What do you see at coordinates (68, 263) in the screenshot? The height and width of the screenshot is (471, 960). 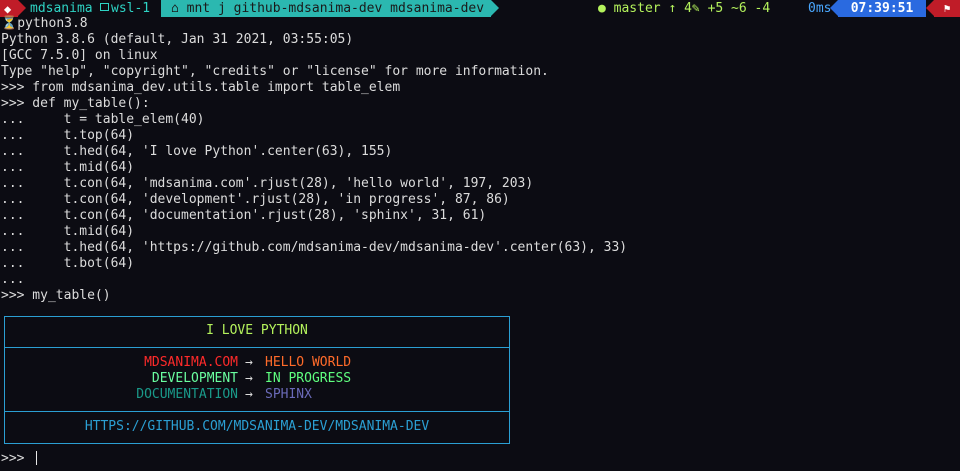 I see `output-line: ... t.bot(64)` at bounding box center [68, 263].